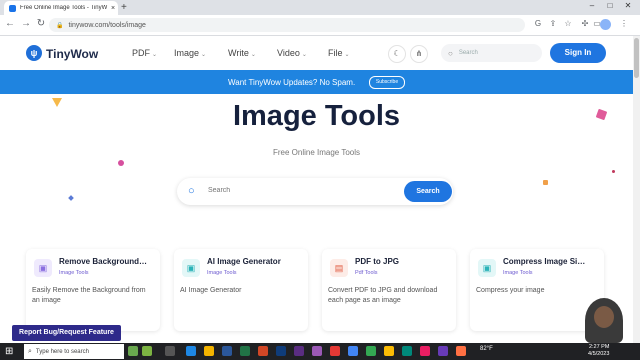 Image resolution: width=640 pixels, height=360 pixels. Describe the element at coordinates (605, 24) in the screenshot. I see `profile-avatar` at that location.